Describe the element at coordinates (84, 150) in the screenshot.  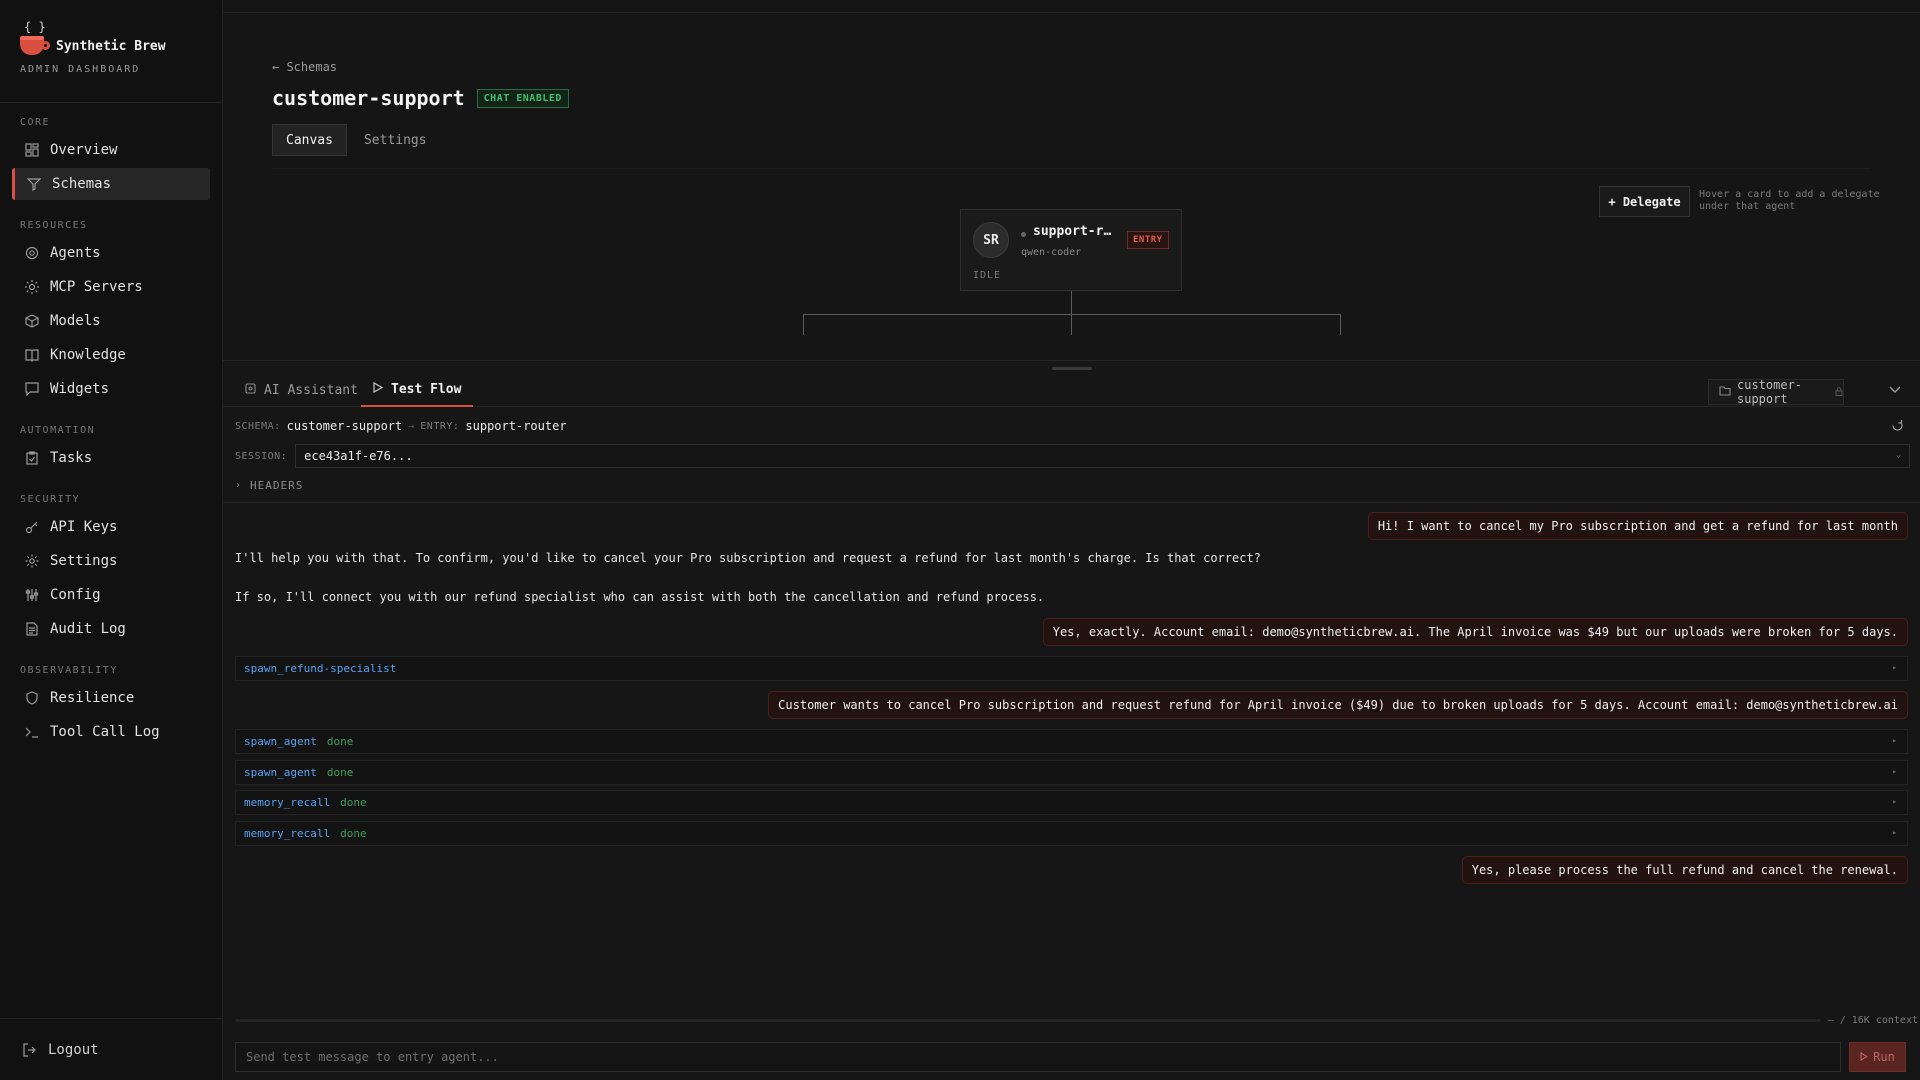
I see `sidebar-item-label: Overview` at that location.